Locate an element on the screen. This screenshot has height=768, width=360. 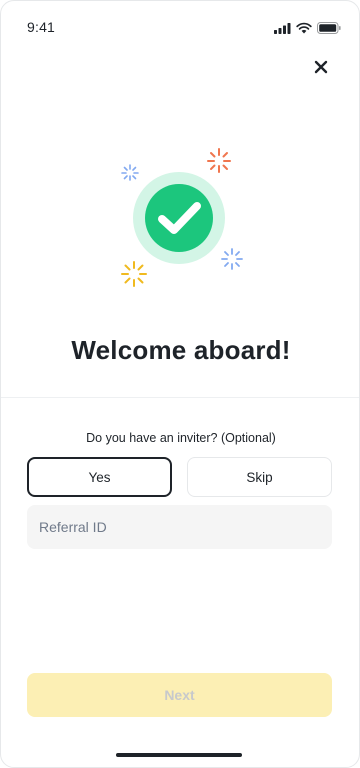
home-indicator is located at coordinates (179, 755).